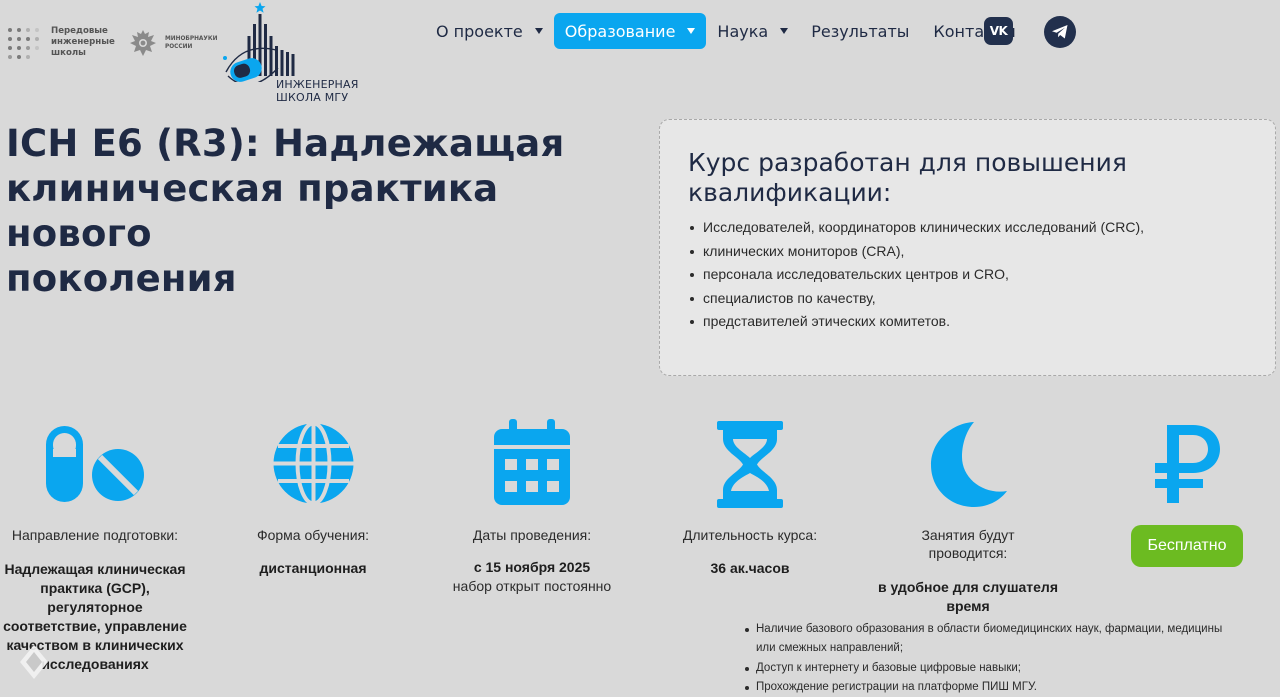  I want to click on list-item: или смежных направлений;, so click(830, 648).